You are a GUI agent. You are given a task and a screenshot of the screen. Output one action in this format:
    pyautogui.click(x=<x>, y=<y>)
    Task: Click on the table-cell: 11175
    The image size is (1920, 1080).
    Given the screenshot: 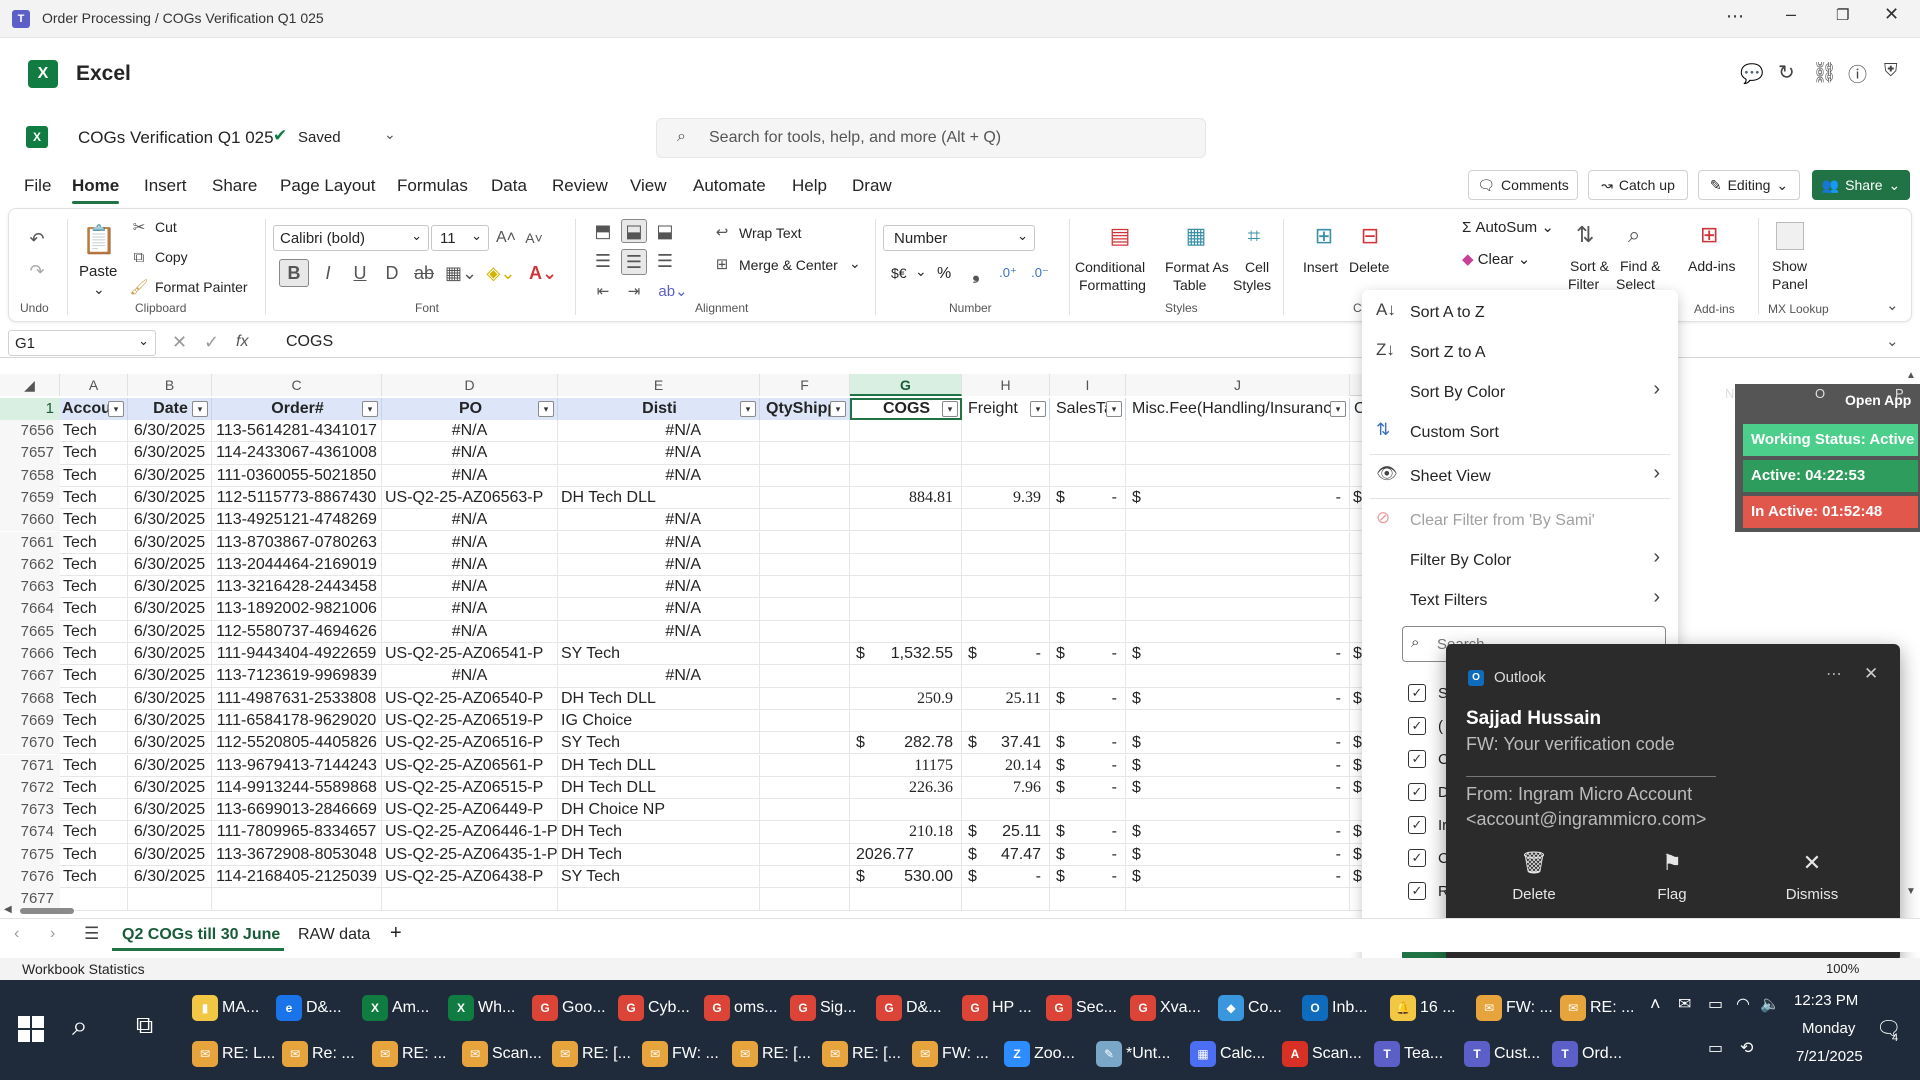 What is the action you would take?
    pyautogui.click(x=906, y=765)
    